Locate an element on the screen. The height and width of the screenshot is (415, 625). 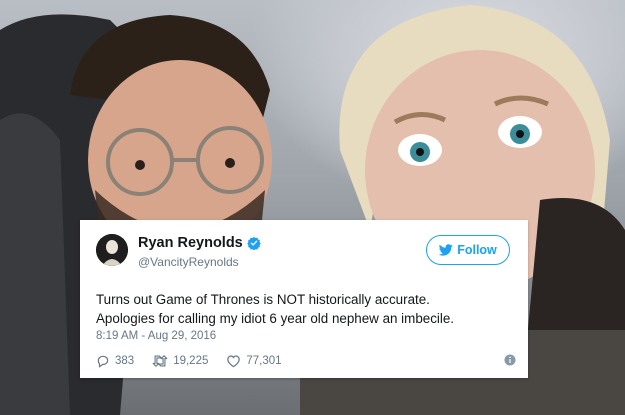
retweet-icon is located at coordinates (160, 361).